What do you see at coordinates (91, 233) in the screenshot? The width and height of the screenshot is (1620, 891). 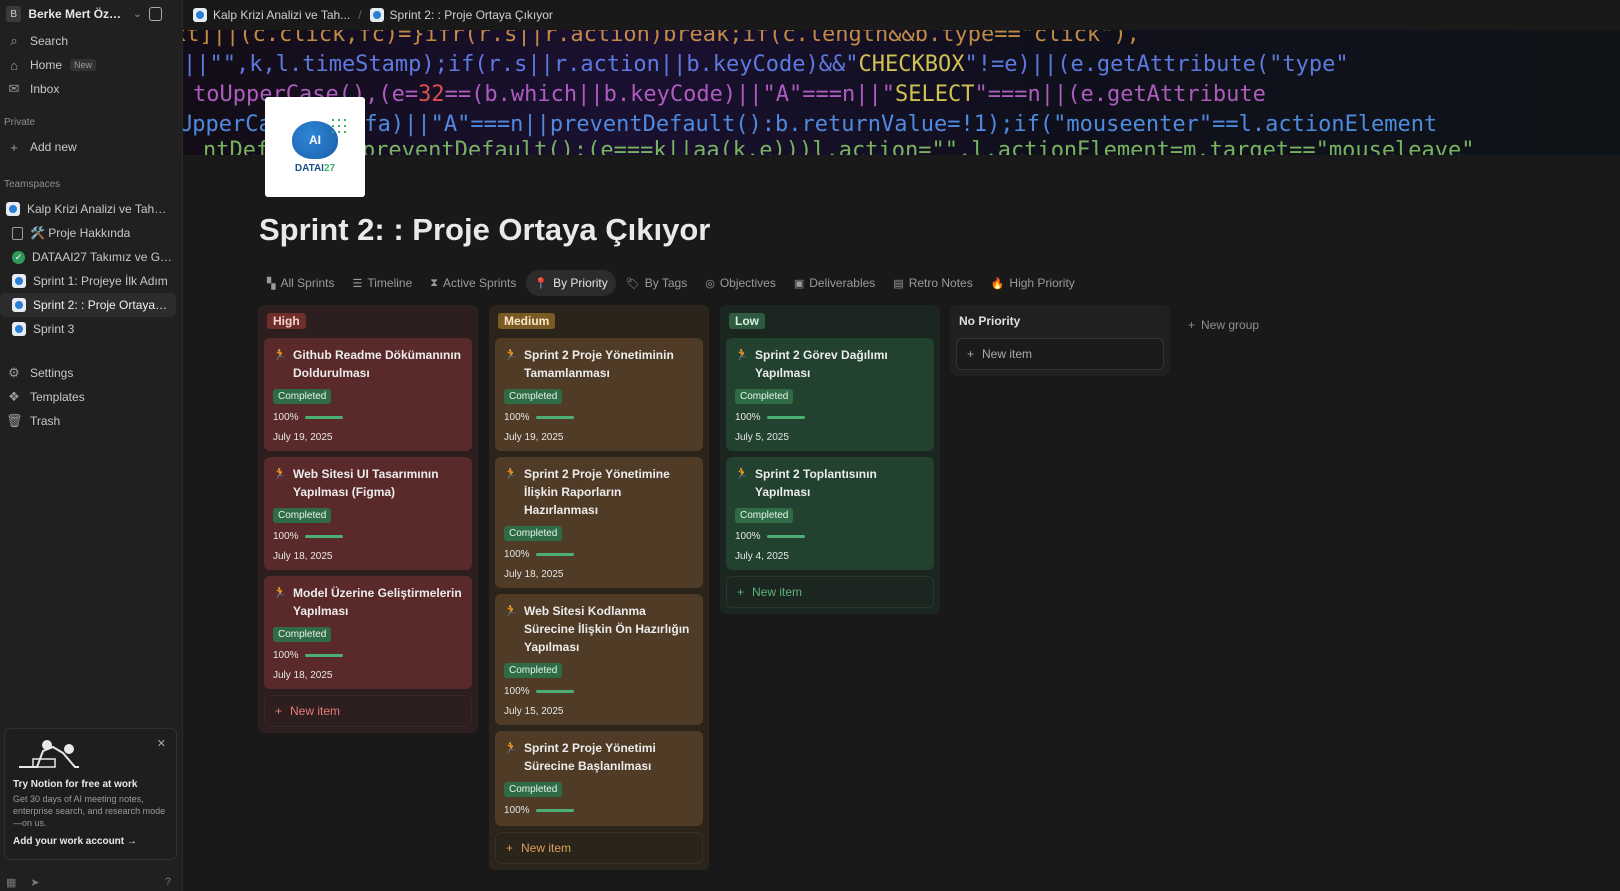 I see `sidebar-page-proje-hakkinda: 🛠️ Proje Hakkında` at bounding box center [91, 233].